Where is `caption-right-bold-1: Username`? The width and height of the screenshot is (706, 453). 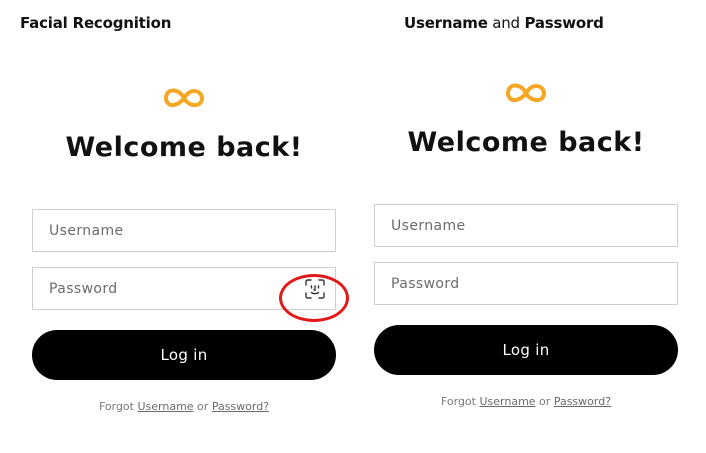 caption-right-bold-1: Username is located at coordinates (446, 23).